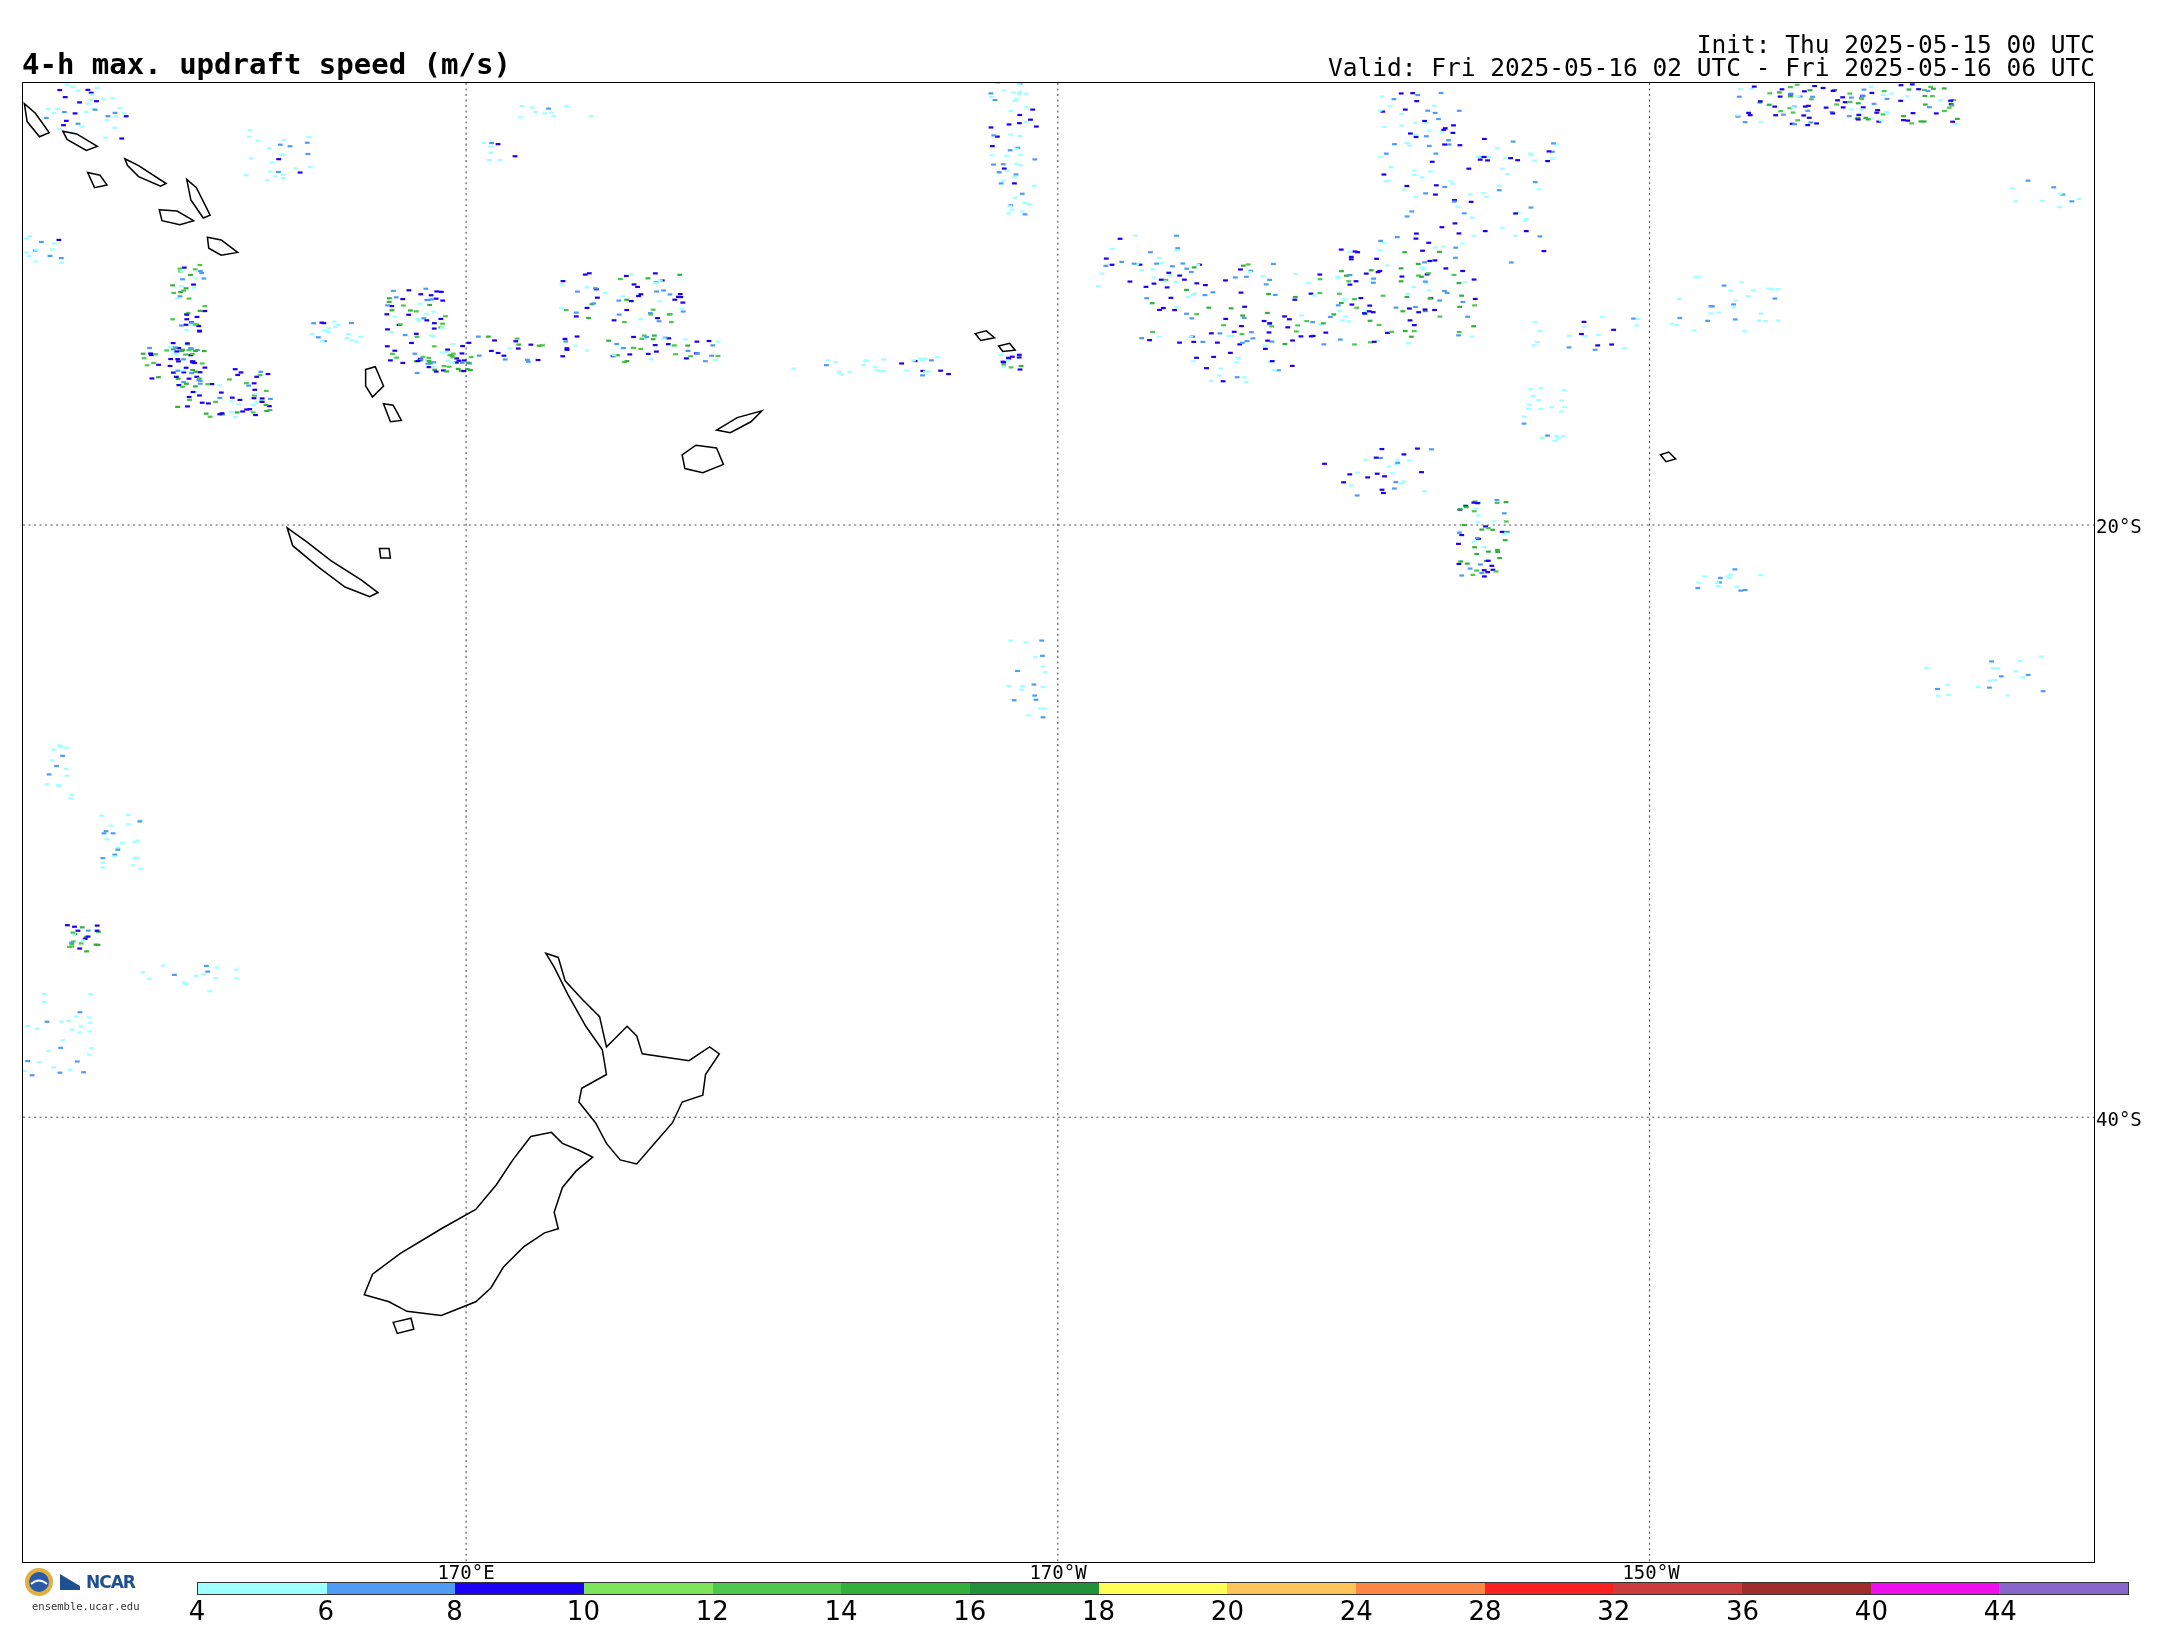 This screenshot has height=1626, width=2160. Describe the element at coordinates (2119, 1119) in the screenshot. I see `latitude-label: 40°S` at that location.